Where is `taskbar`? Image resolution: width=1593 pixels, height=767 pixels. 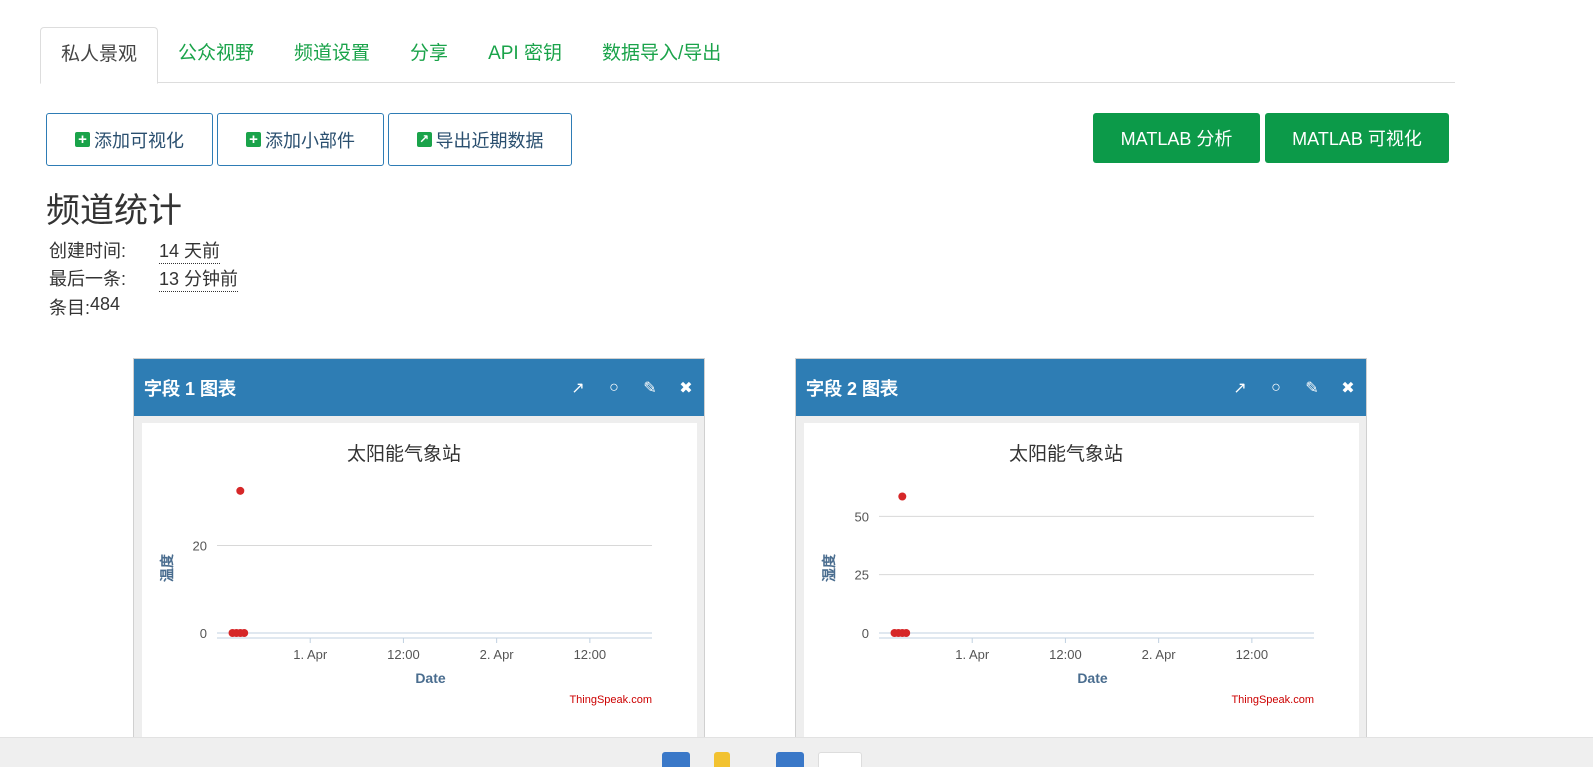
taskbar is located at coordinates (796, 752).